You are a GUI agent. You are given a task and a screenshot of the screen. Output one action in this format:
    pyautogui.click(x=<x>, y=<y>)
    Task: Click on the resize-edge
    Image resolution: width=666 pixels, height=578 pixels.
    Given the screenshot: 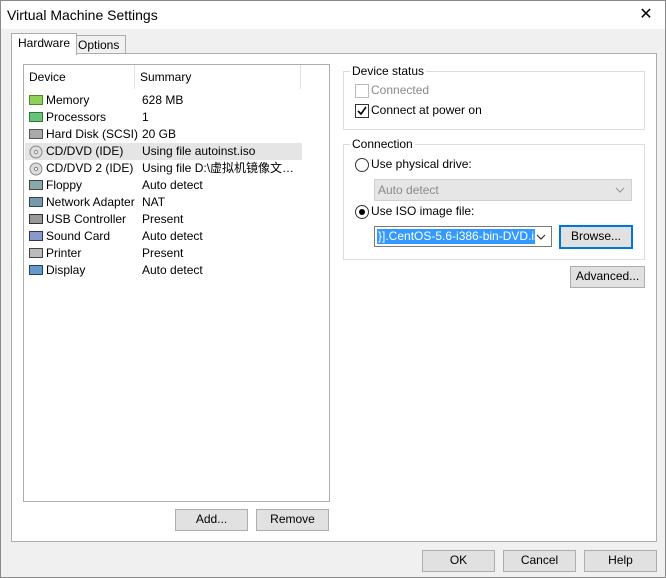 What is the action you would take?
    pyautogui.click(x=661, y=306)
    